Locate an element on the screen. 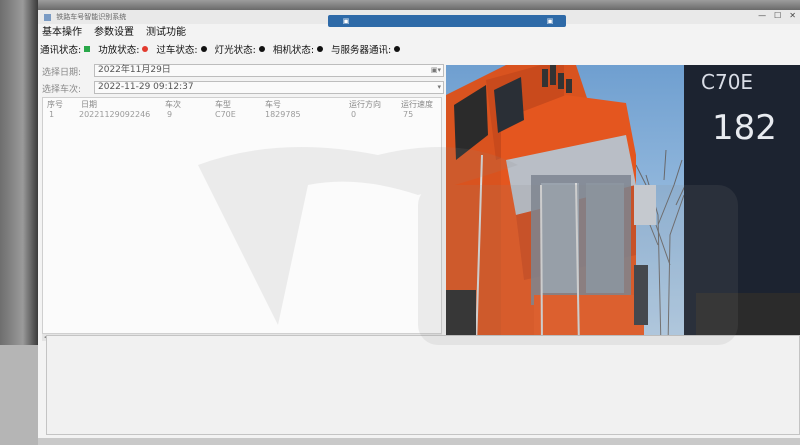 Image resolution: width=800 pixels, height=445 pixels. status-label: 与服务器通讯: is located at coordinates (361, 50).